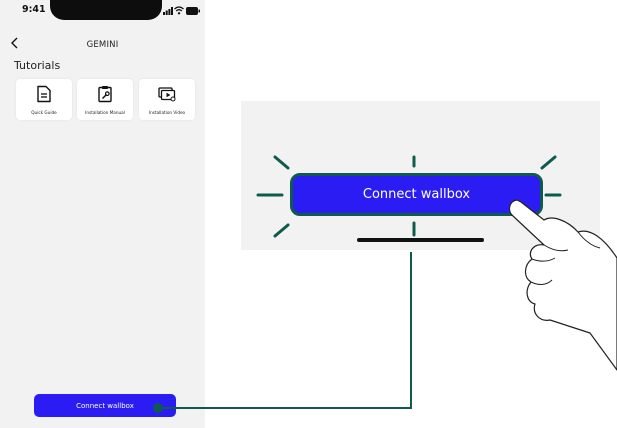  I want to click on video-play-icon, so click(167, 94).